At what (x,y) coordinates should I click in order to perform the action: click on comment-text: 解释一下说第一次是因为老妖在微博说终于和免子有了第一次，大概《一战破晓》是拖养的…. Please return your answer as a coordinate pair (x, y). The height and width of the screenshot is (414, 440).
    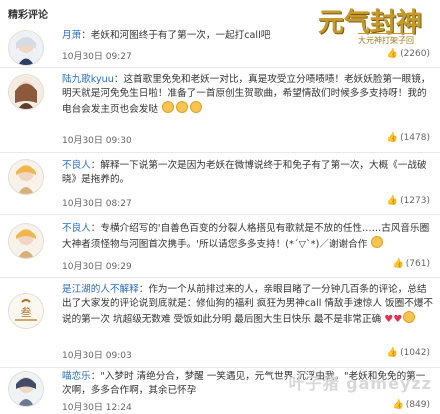
    Looking at the image, I should click on (244, 172).